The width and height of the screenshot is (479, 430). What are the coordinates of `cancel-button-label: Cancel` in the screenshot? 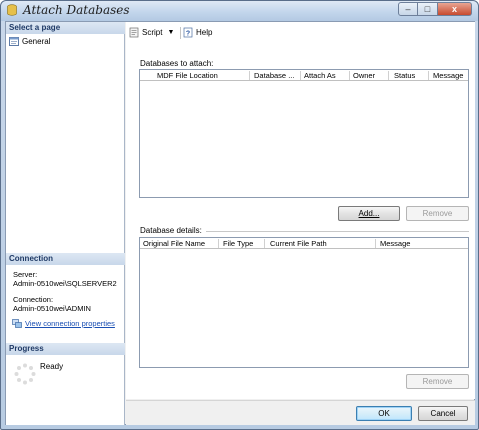 It's located at (443, 413).